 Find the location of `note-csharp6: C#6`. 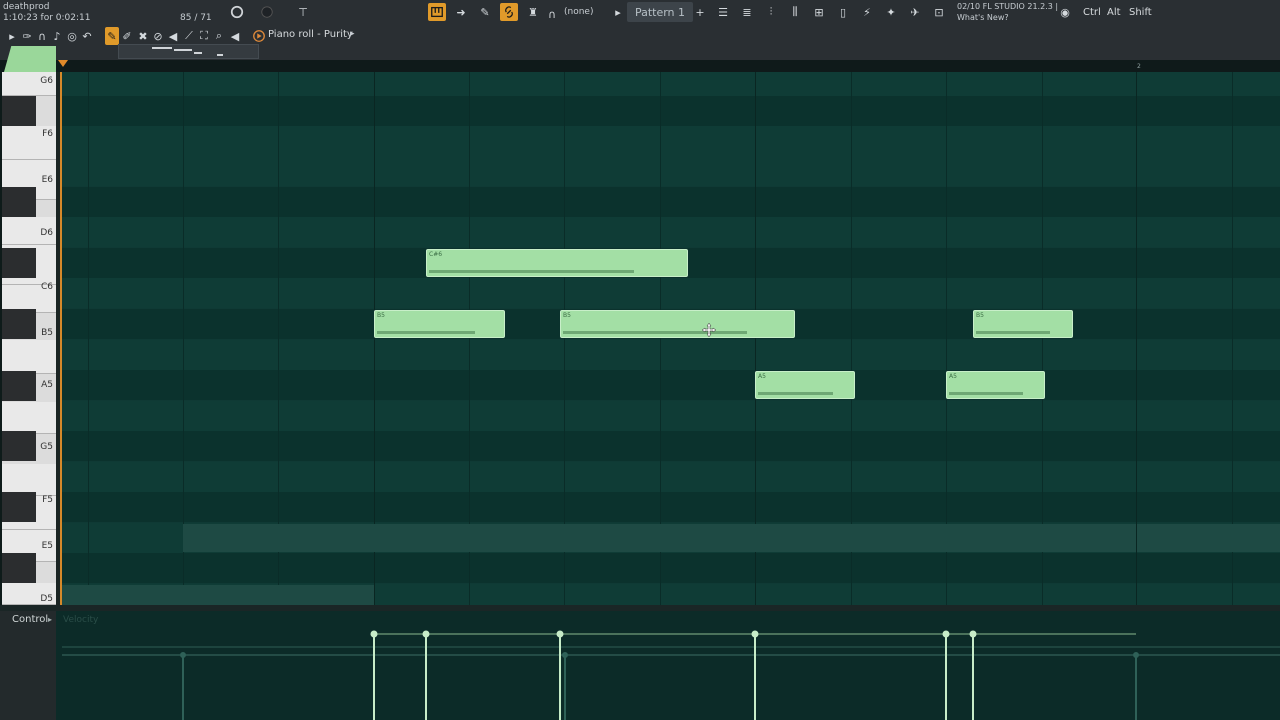

note-csharp6: C#6 is located at coordinates (557, 263).